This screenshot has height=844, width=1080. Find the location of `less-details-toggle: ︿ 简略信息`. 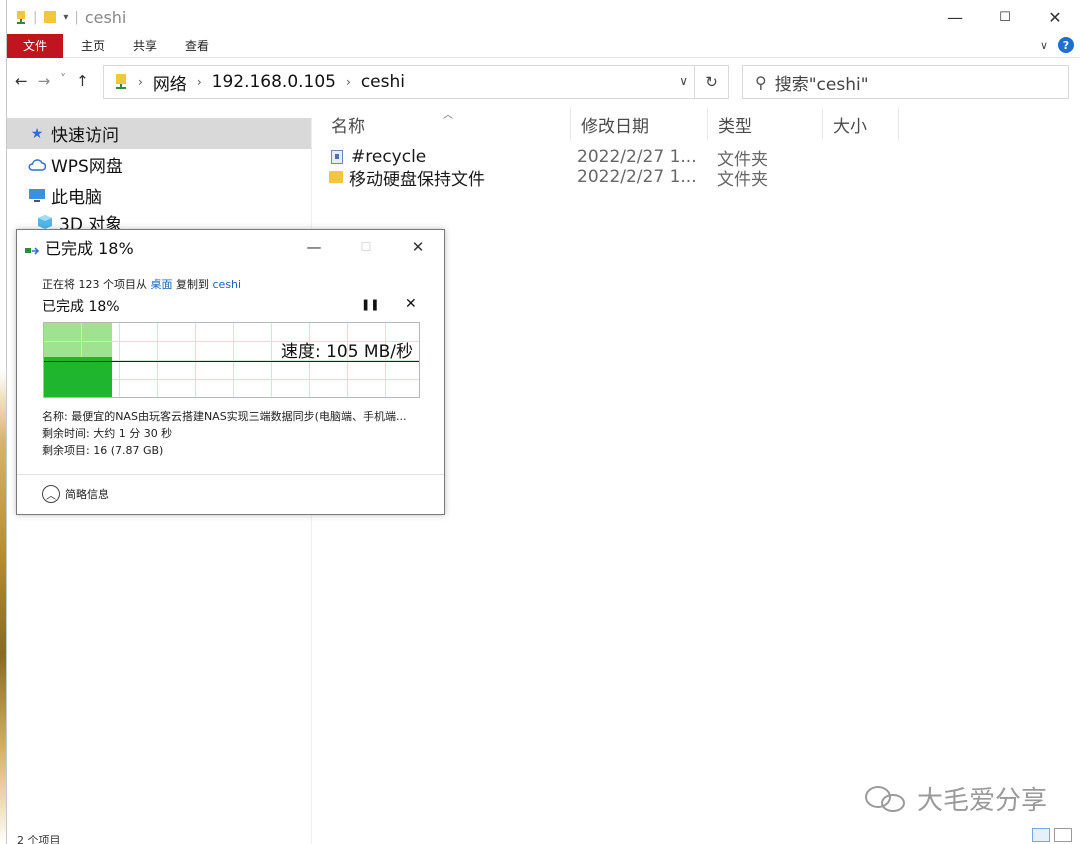

less-details-toggle: ︿ 简略信息 is located at coordinates (75, 494).